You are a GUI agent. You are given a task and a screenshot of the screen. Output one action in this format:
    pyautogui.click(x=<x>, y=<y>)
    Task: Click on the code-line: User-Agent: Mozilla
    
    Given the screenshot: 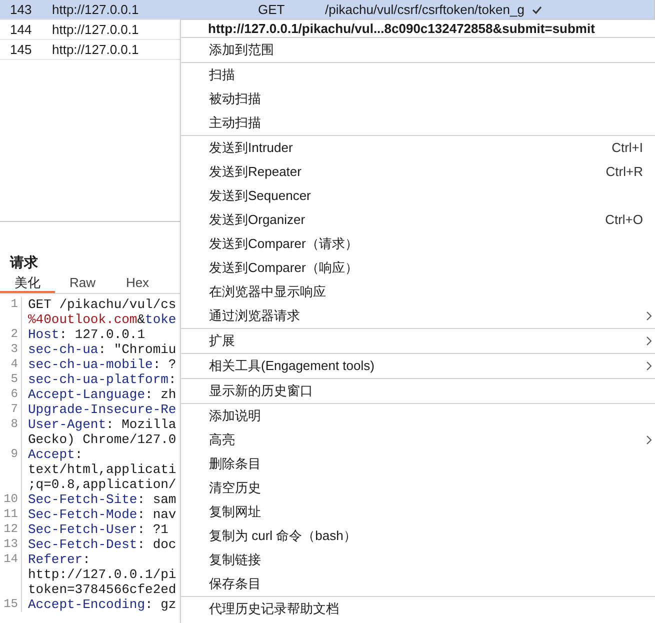 What is the action you would take?
    pyautogui.click(x=102, y=424)
    